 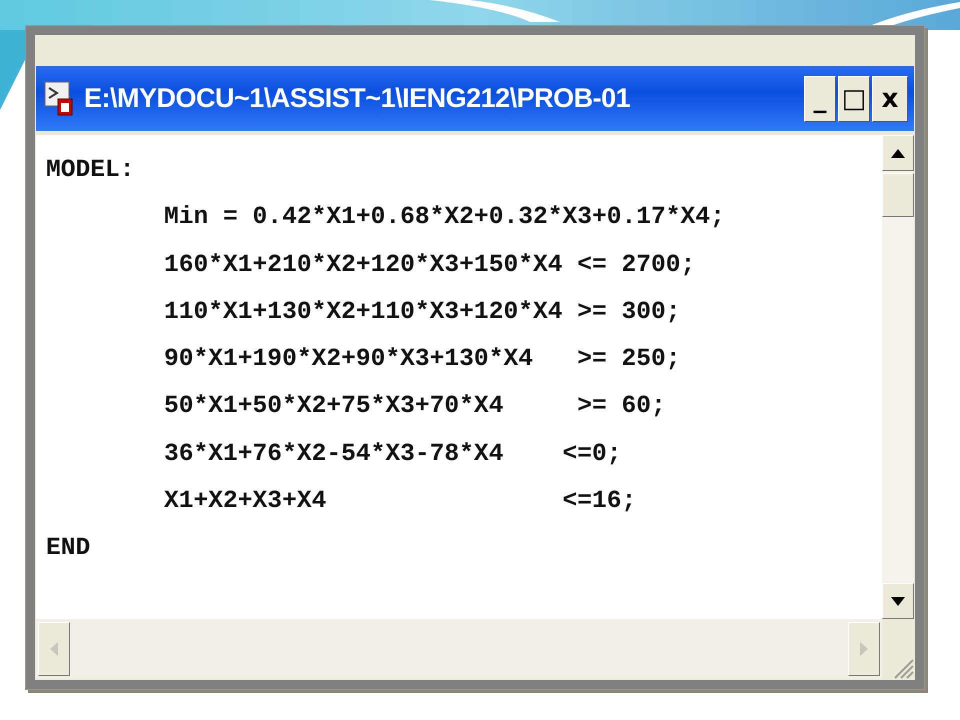 I want to click on scroll-up-button, so click(x=898, y=153).